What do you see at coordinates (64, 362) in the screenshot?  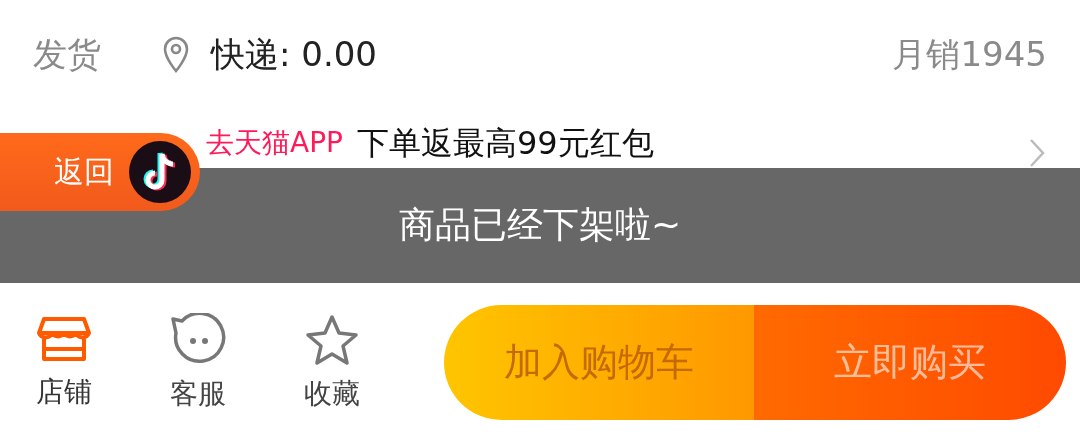 I see `bottom-tab: 店铺` at bounding box center [64, 362].